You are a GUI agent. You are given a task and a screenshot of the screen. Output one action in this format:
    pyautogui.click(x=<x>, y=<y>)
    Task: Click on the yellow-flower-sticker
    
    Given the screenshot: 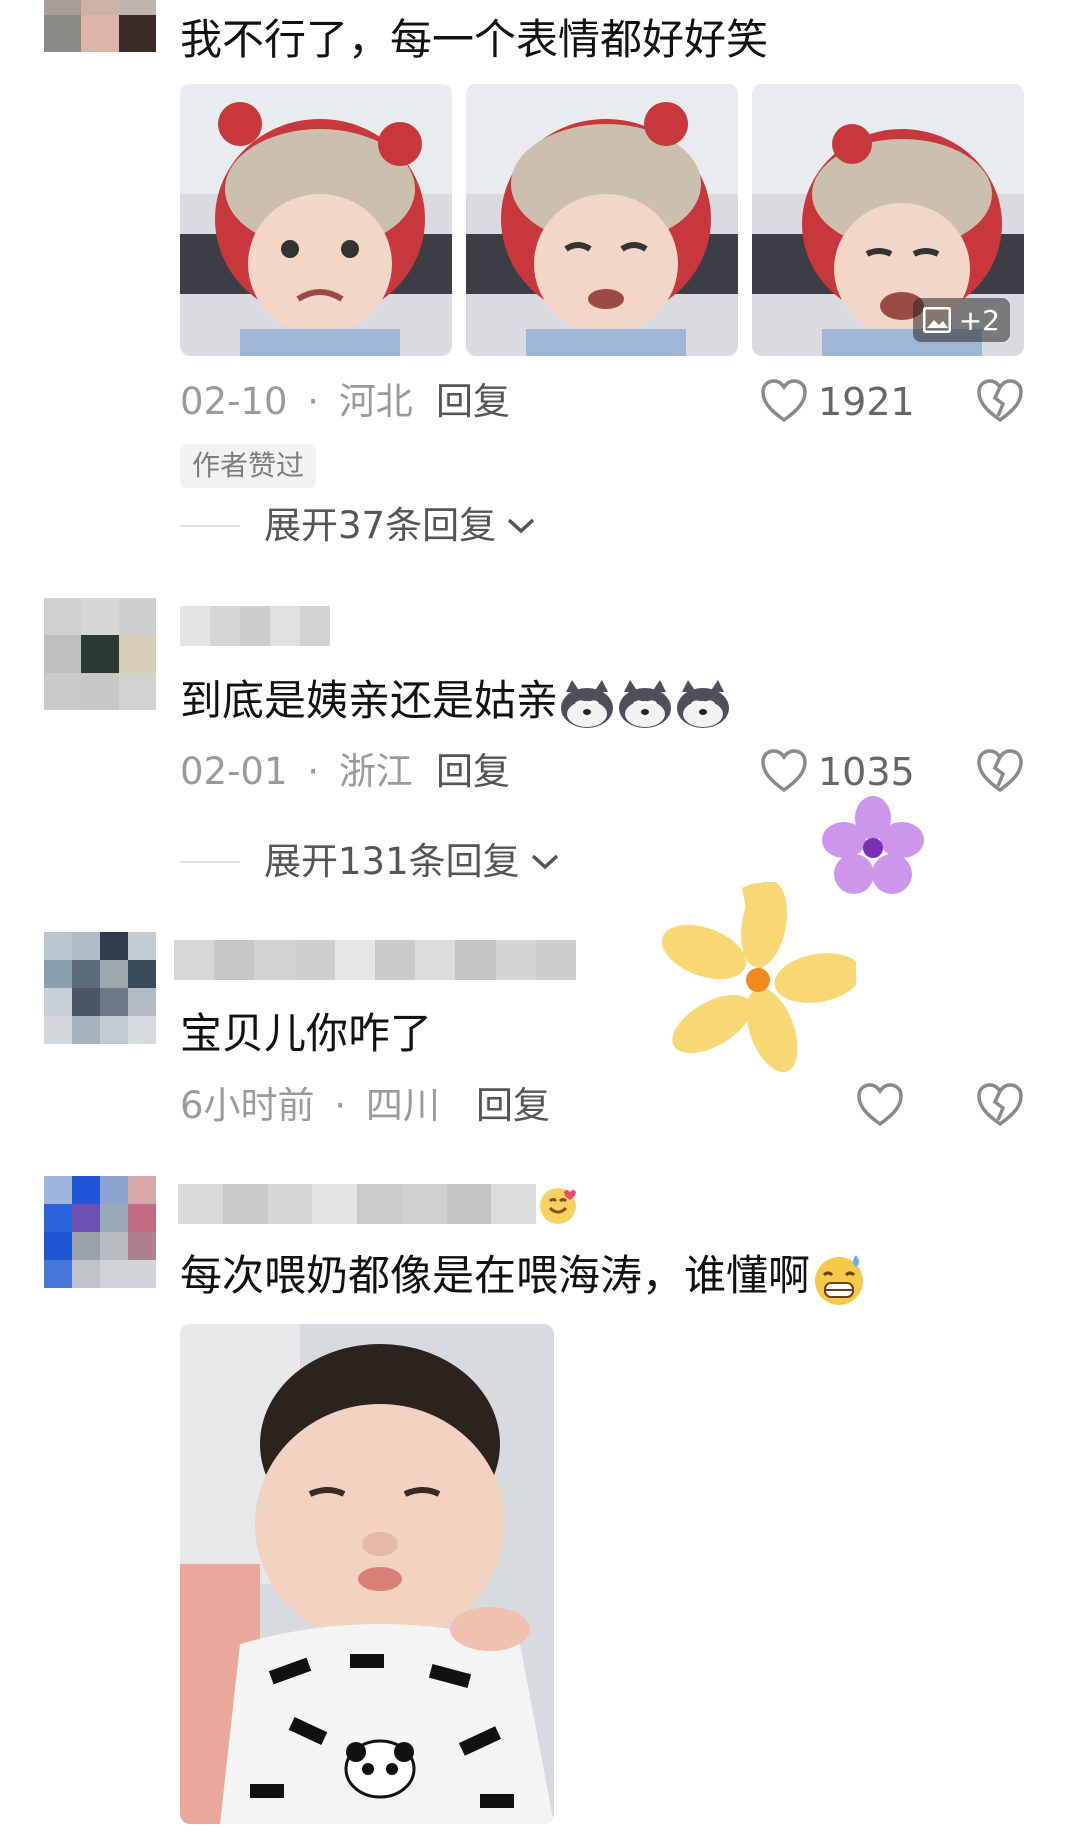 What is the action you would take?
    pyautogui.click(x=758, y=977)
    